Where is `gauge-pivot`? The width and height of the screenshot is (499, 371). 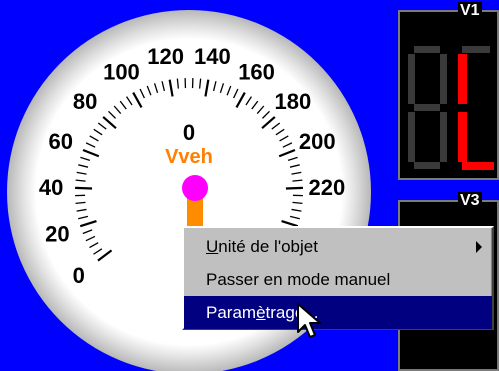
gauge-pivot is located at coordinates (195, 188).